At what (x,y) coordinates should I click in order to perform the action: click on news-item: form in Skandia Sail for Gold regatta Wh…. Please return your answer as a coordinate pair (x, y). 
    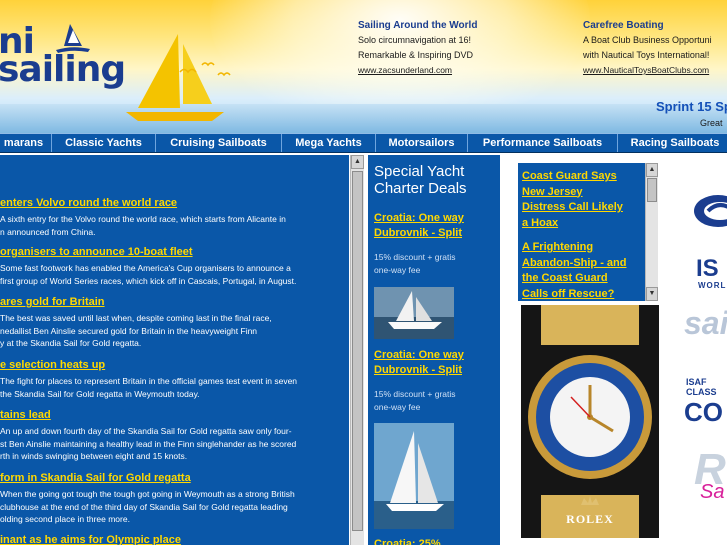
    Looking at the image, I should click on (174, 498).